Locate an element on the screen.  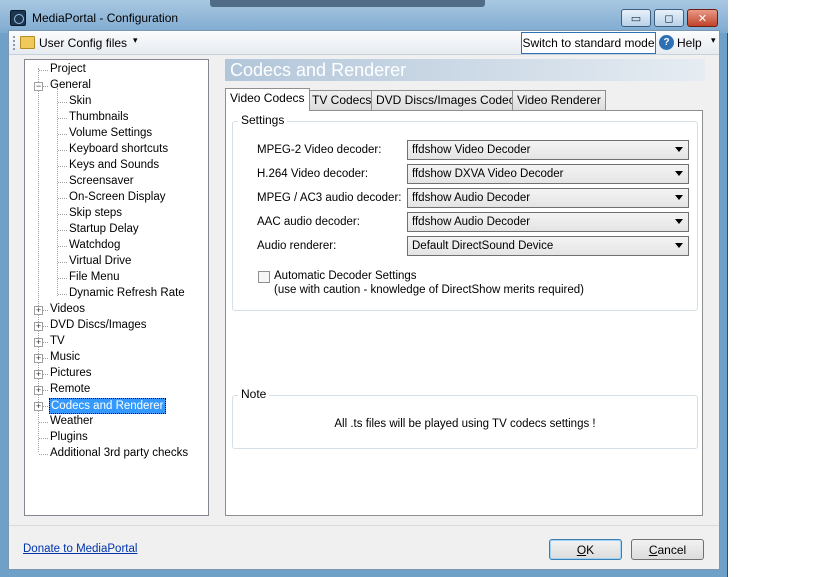
tree-item-skip-steps: Skip steps is located at coordinates (95, 214).